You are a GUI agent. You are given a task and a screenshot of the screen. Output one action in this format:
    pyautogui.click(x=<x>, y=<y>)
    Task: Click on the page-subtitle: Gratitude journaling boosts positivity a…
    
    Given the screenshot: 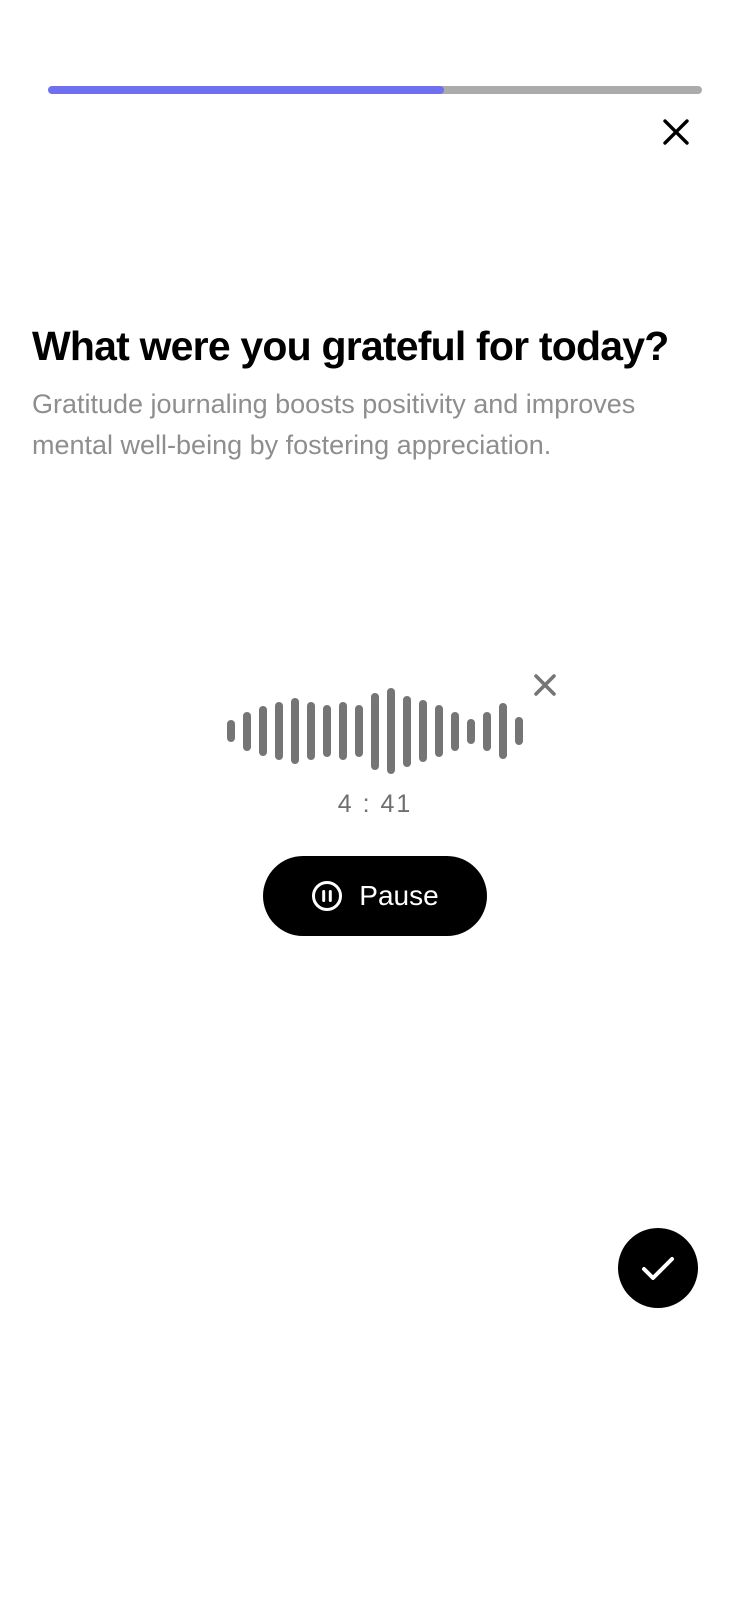 What is the action you would take?
    pyautogui.click(x=334, y=424)
    